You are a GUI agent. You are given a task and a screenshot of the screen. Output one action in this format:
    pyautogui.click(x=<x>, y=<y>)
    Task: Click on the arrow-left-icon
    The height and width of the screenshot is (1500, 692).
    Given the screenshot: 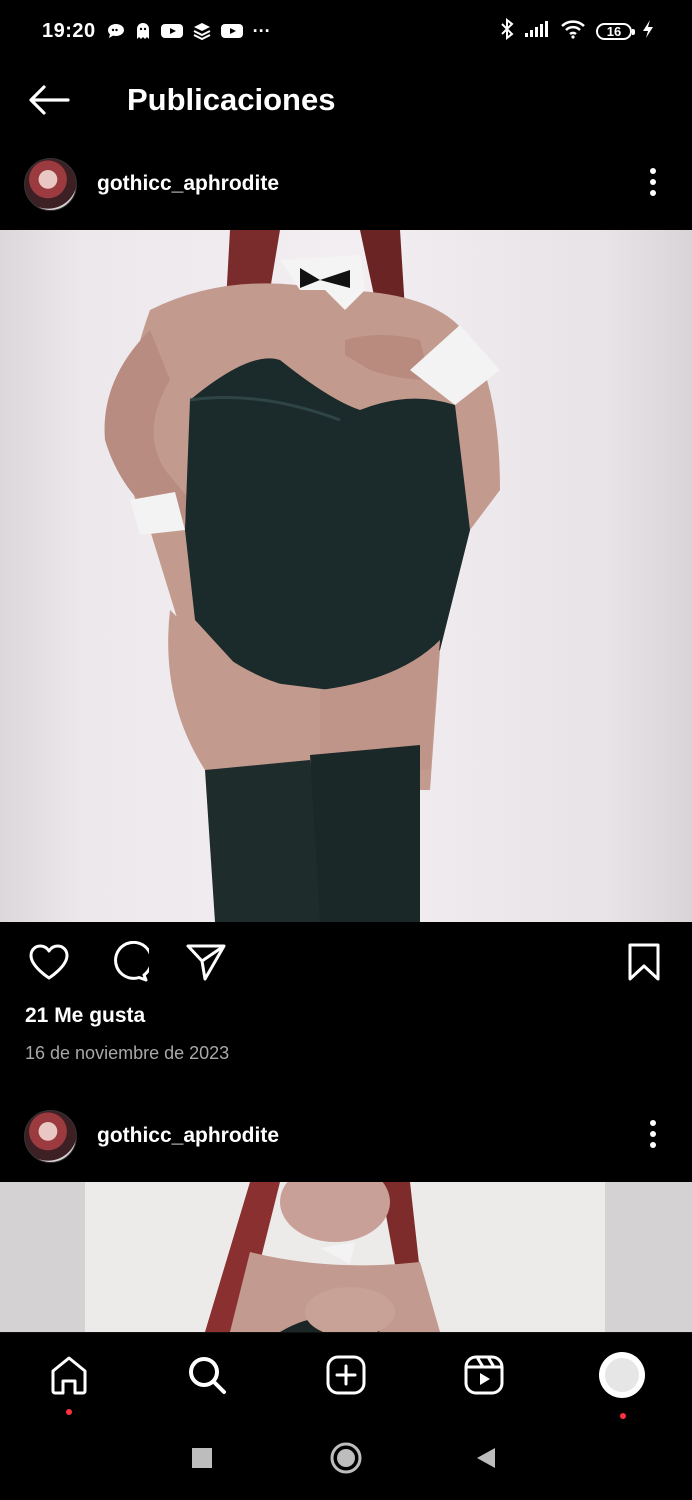 What is the action you would take?
    pyautogui.click(x=49, y=102)
    